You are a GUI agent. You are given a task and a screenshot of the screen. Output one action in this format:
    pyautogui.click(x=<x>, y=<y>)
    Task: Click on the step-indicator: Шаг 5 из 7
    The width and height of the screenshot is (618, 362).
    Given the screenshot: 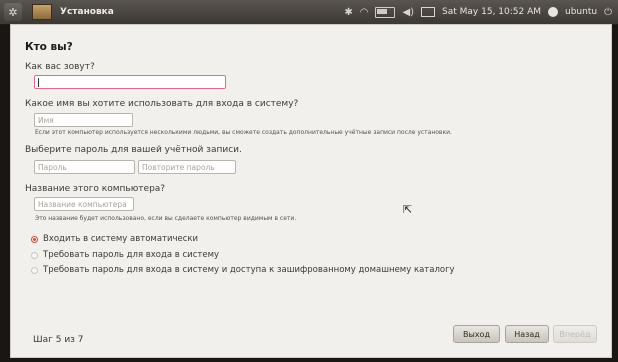 What is the action you would take?
    pyautogui.click(x=58, y=340)
    